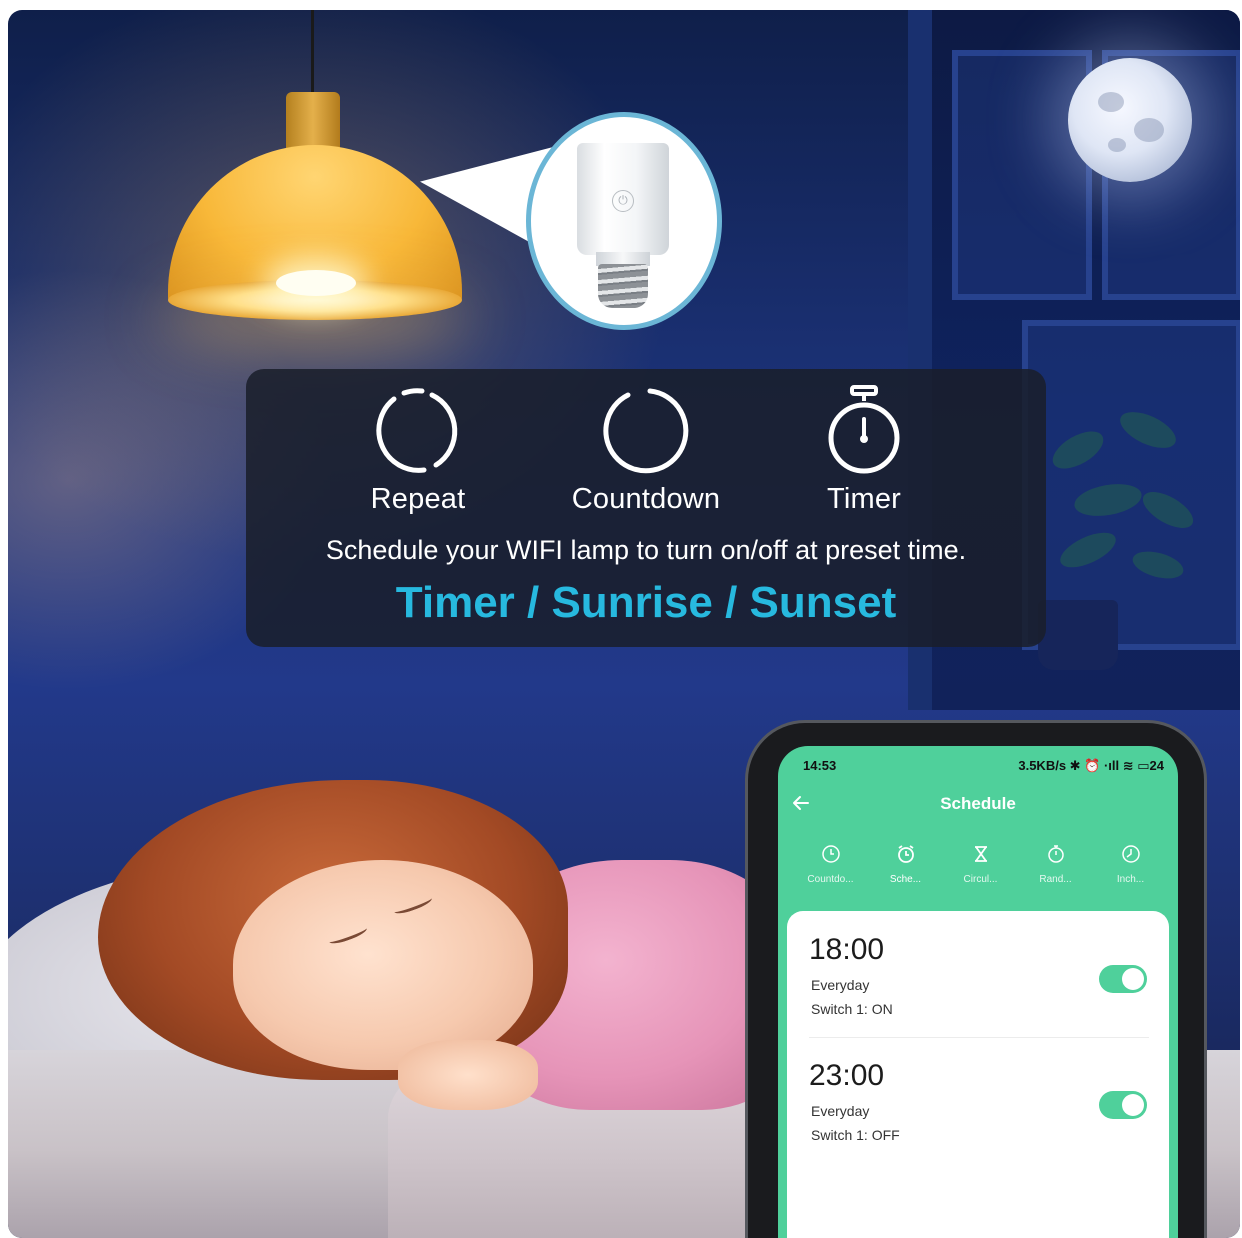  Describe the element at coordinates (623, 201) in the screenshot. I see `power-icon: ⏻` at that location.